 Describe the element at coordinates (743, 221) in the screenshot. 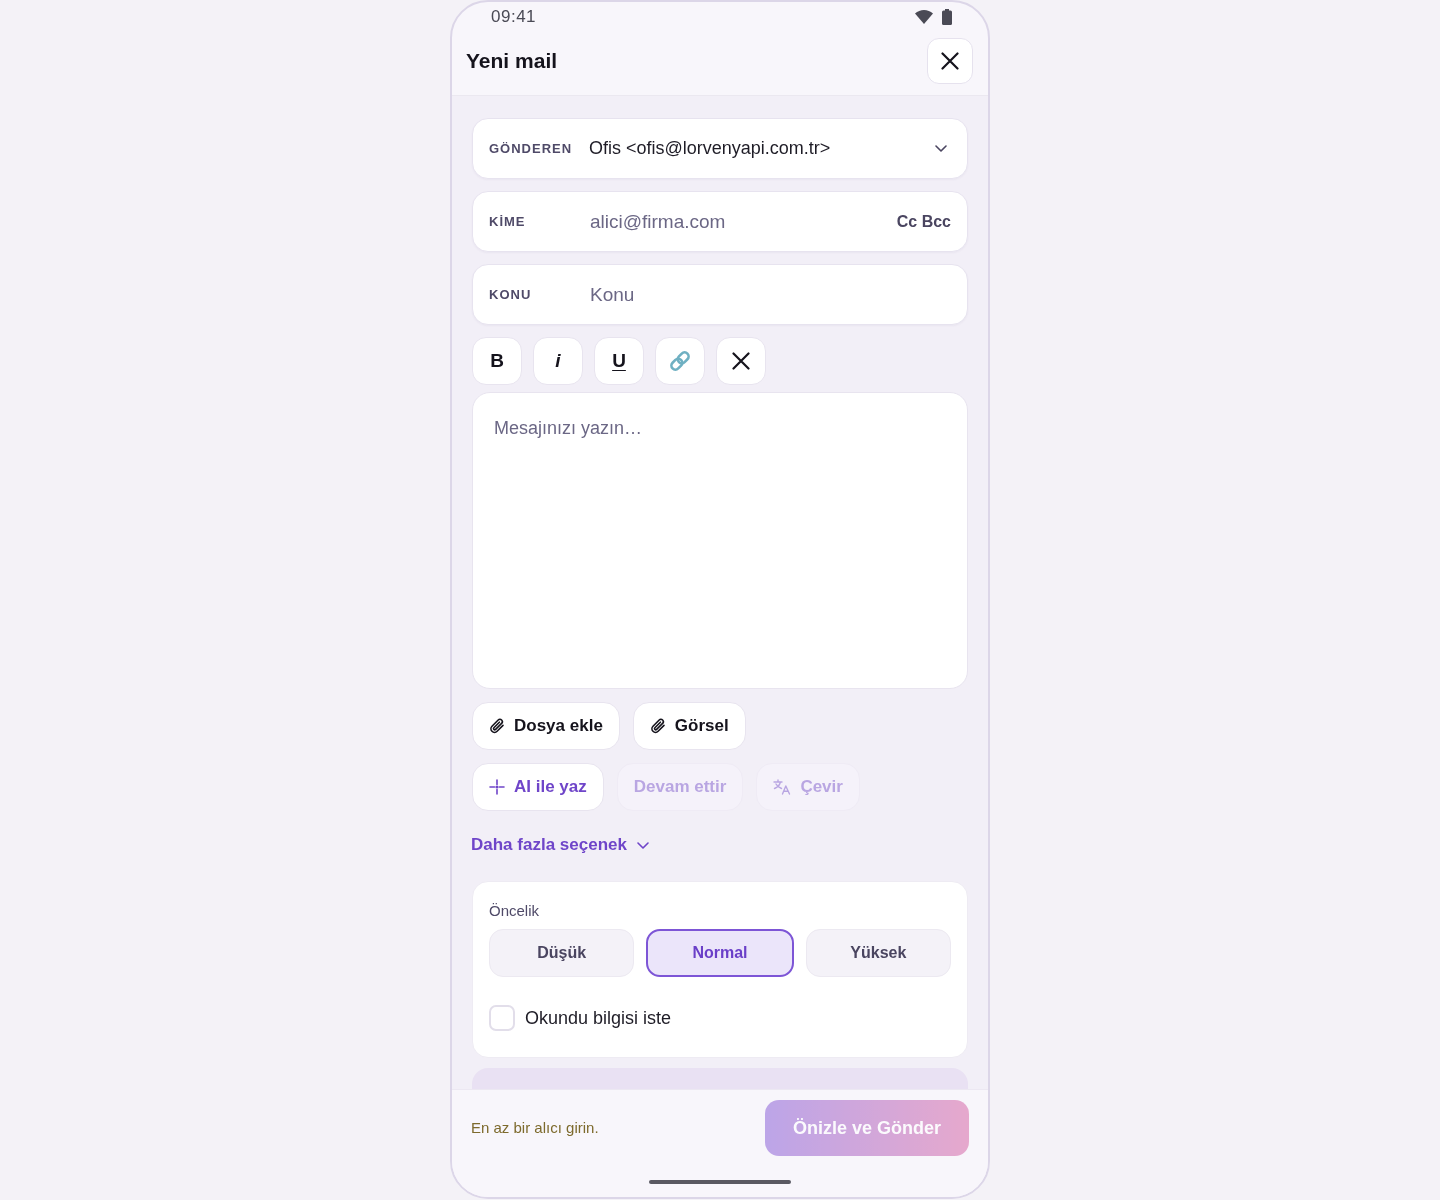

I see `text-input: alici@firma.com` at that location.